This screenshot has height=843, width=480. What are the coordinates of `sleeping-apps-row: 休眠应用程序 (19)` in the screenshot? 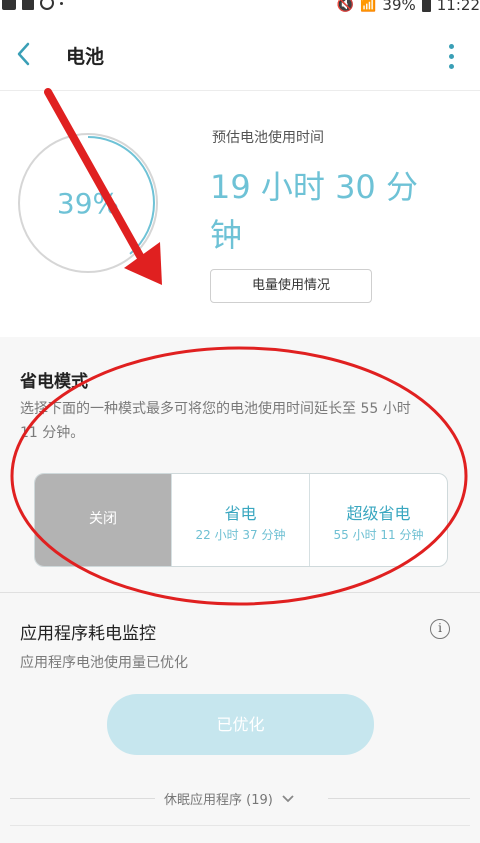 It's located at (240, 798).